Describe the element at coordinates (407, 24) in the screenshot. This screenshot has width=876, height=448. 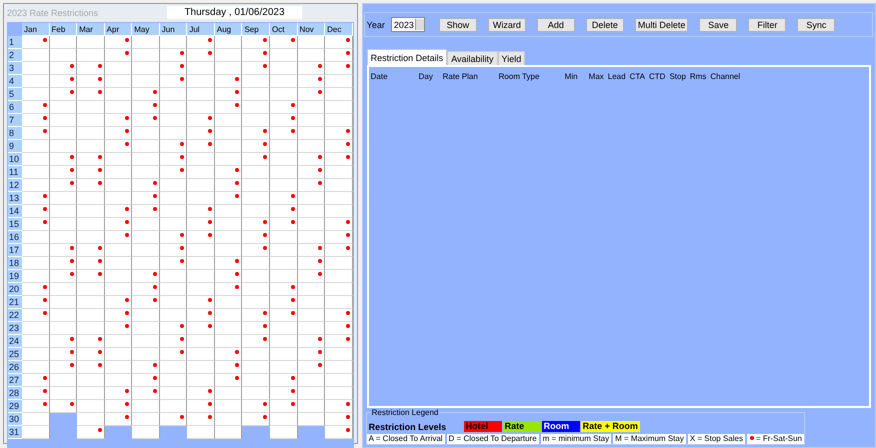
I see `year-spinner: 2023` at that location.